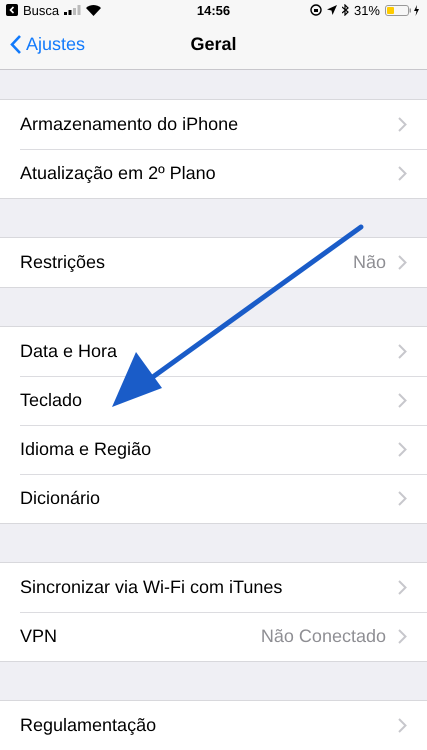 This screenshot has width=427, height=750. Describe the element at coordinates (369, 262) in the screenshot. I see `row-value: Não` at that location.